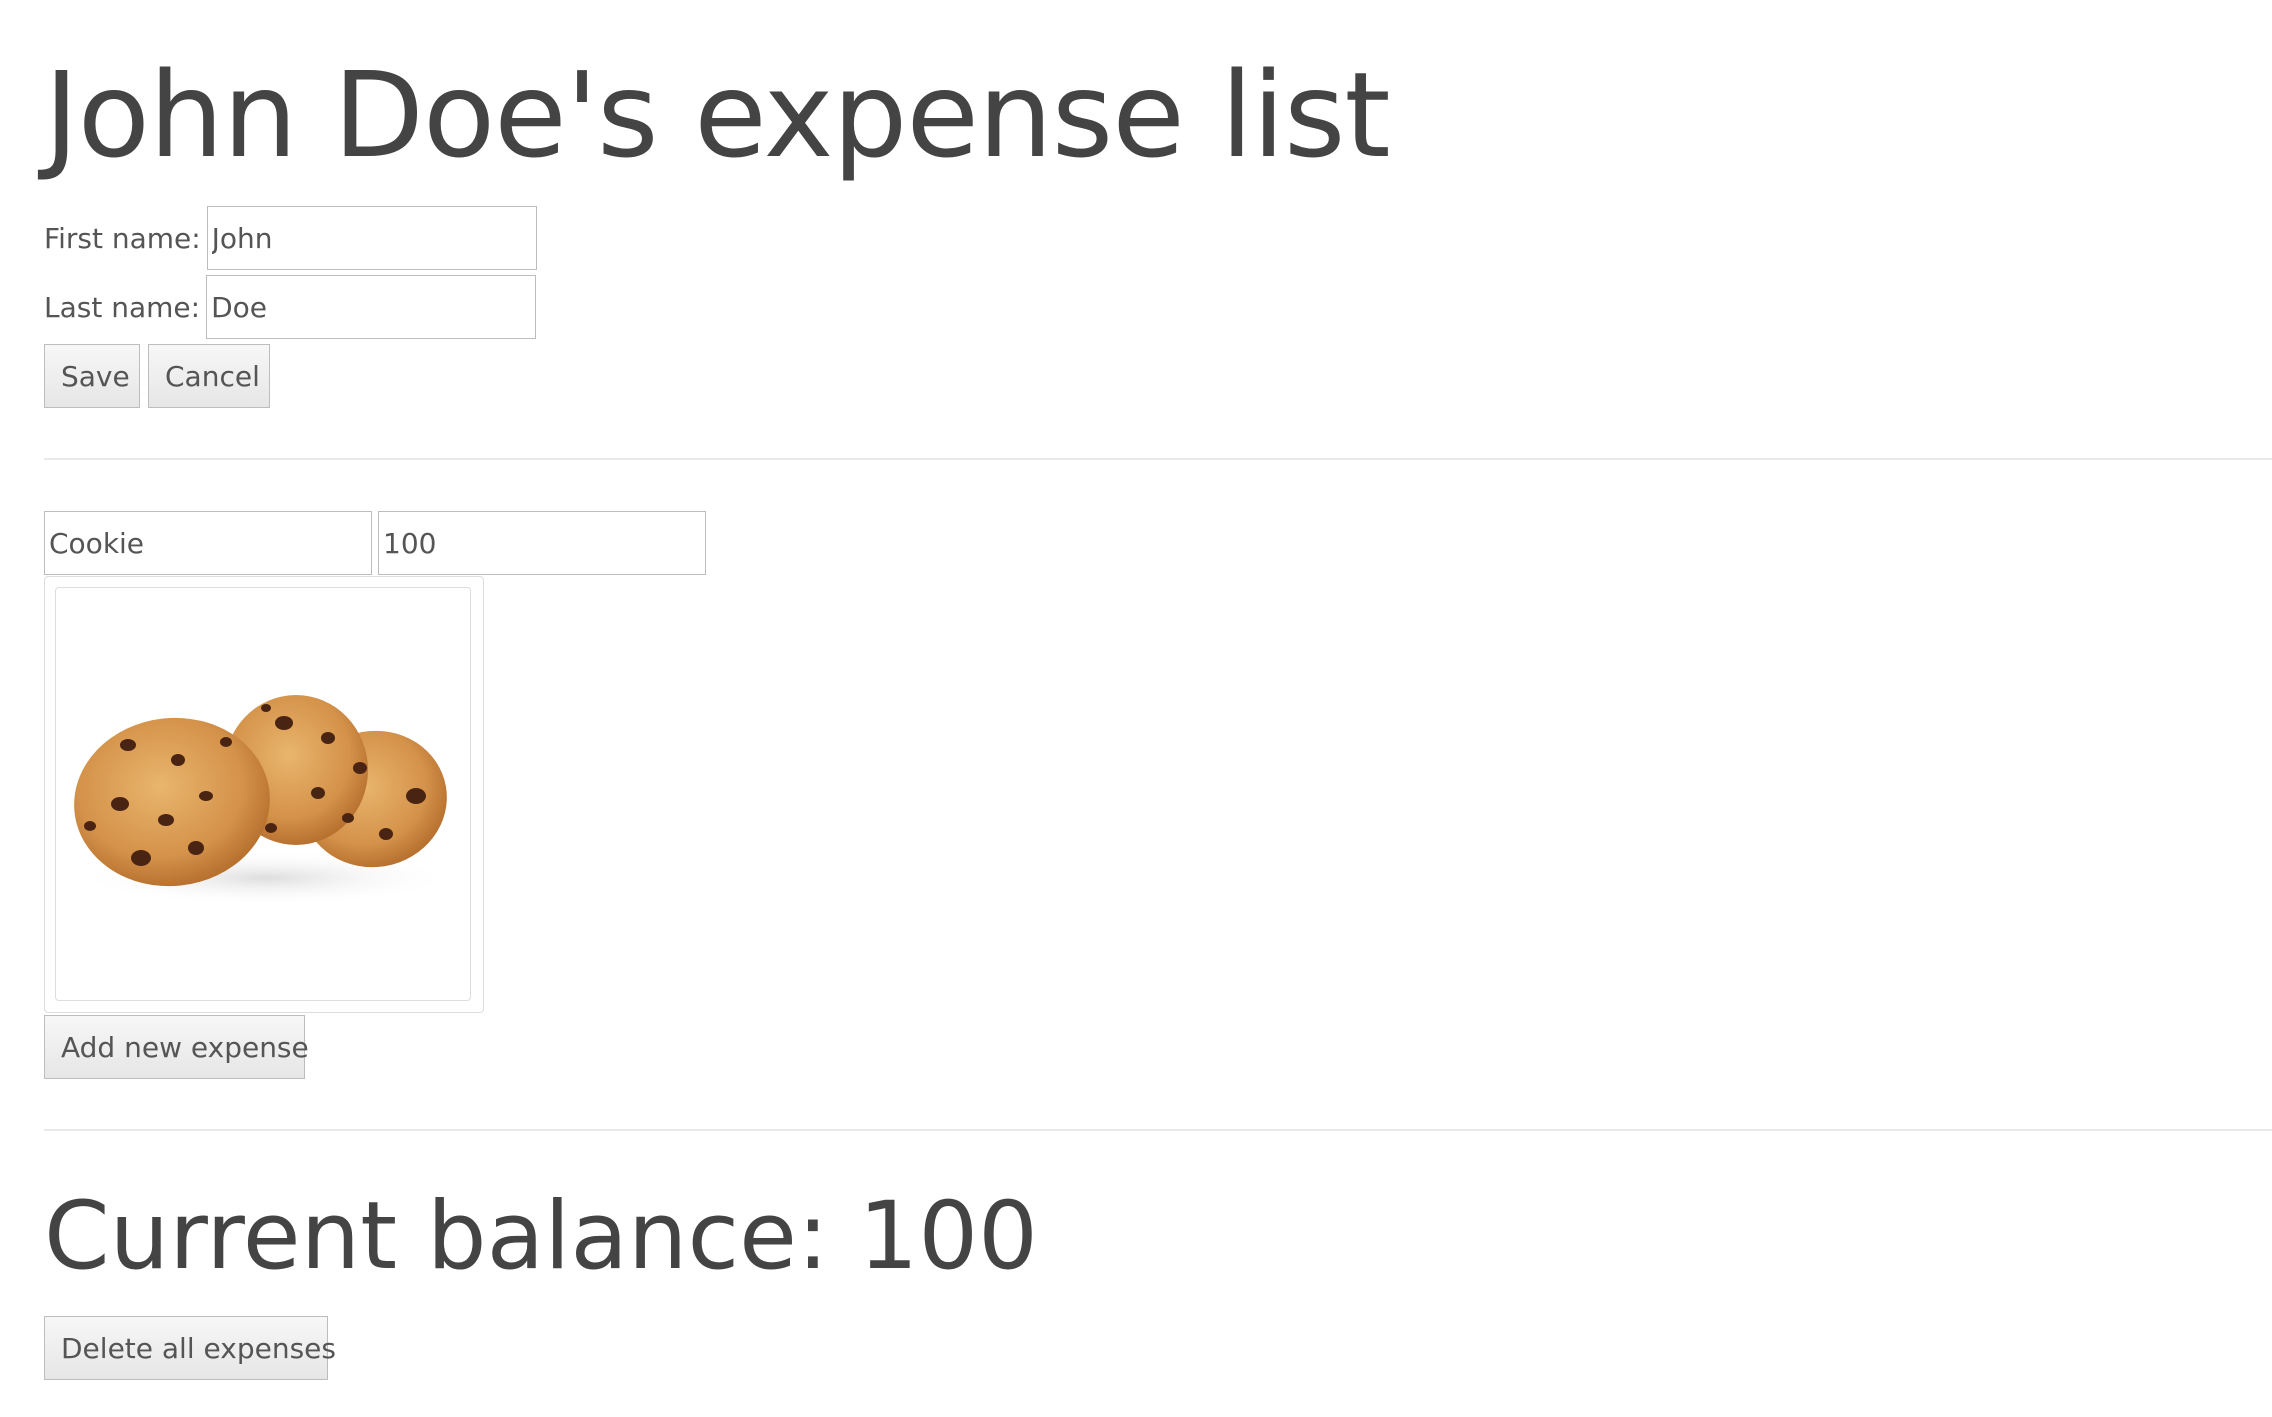  I want to click on divider-bottom, so click(1158, 1130).